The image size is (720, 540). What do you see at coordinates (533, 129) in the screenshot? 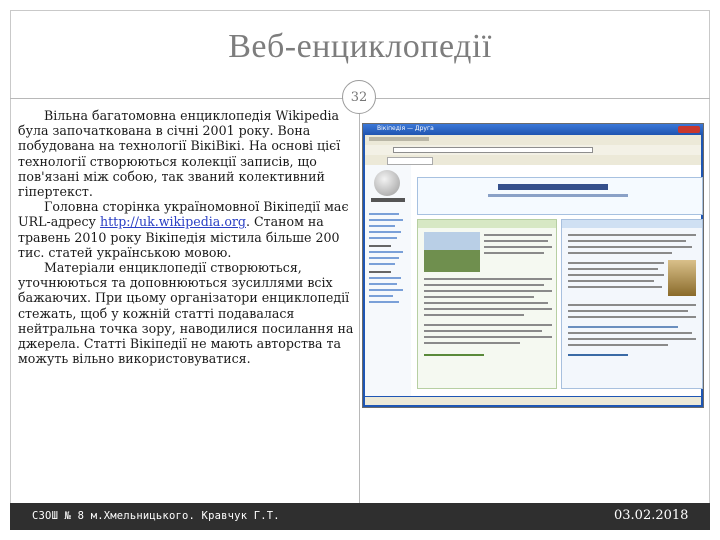
I see `browser-title-bar: Вікіпедія — Друга` at bounding box center [533, 129].